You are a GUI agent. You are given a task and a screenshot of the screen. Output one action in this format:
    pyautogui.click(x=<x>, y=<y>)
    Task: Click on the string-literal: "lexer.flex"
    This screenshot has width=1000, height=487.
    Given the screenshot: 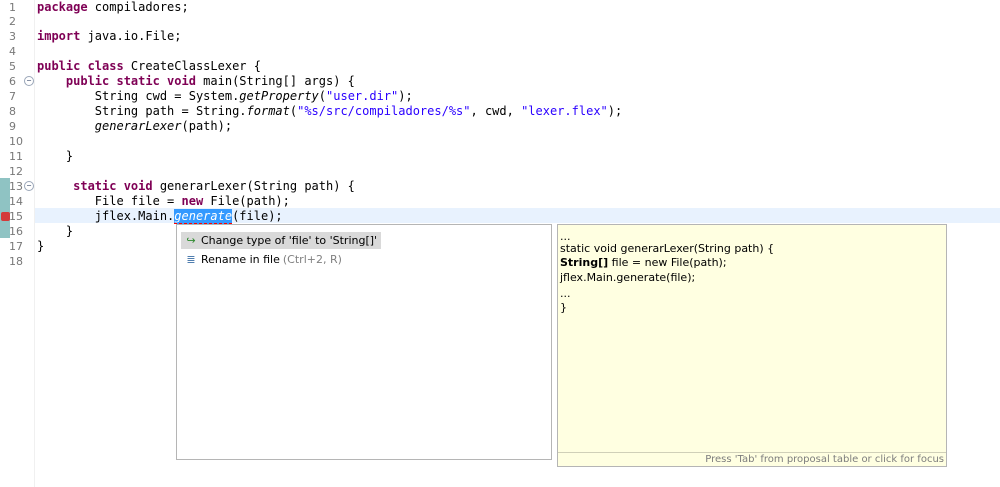 What is the action you would take?
    pyautogui.click(x=564, y=111)
    